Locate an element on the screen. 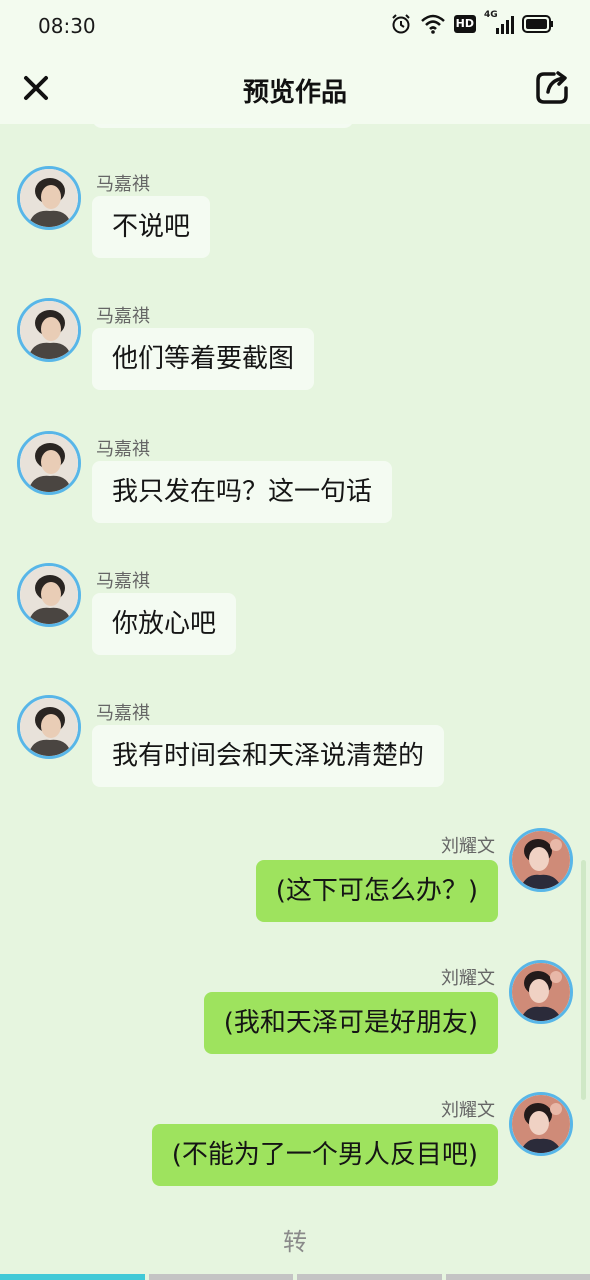 The image size is (590, 1280). message-bubble: (这下可怎么办？) is located at coordinates (376, 891).